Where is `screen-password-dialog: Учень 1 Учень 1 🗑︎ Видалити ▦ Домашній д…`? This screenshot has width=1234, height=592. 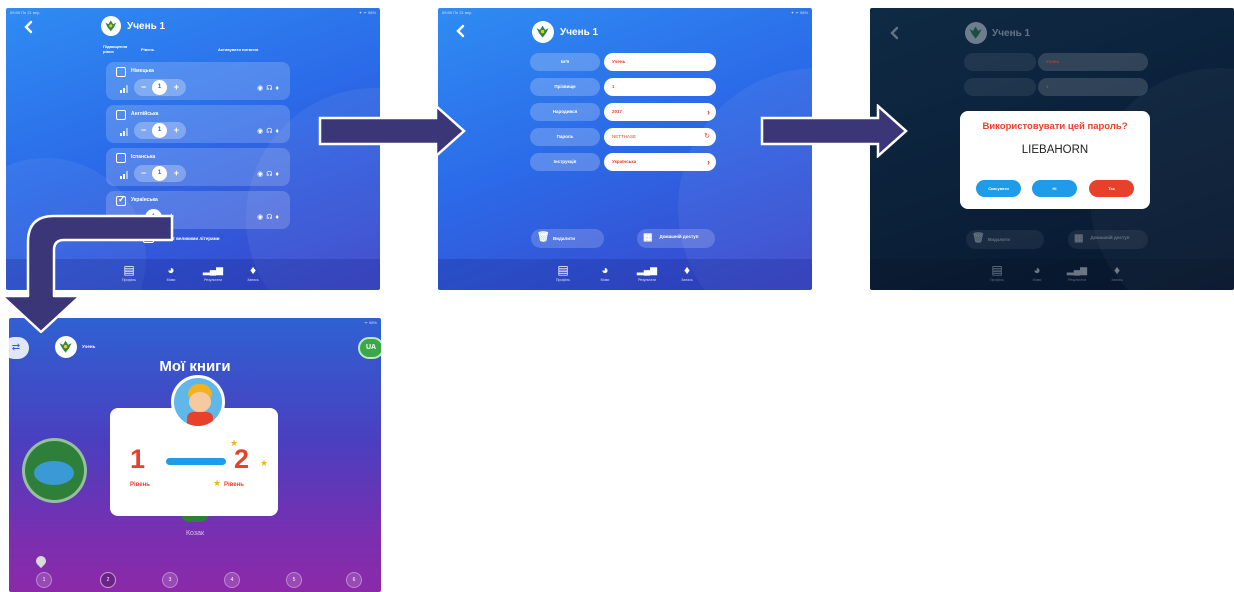 screen-password-dialog: Учень 1 Учень 1 🗑︎ Видалити ▦ Домашній д… is located at coordinates (1052, 149).